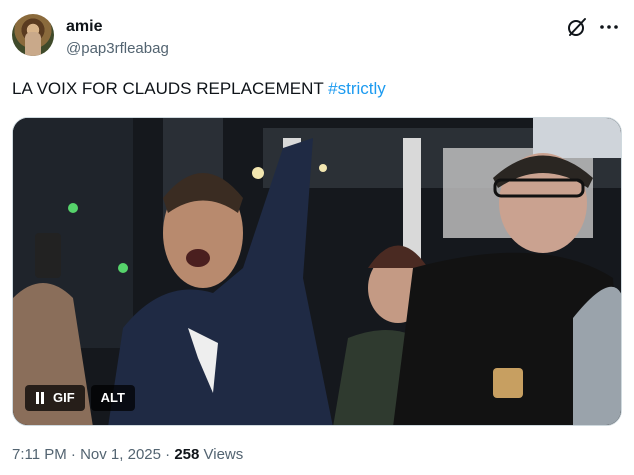 The height and width of the screenshot is (475, 634). I want to click on avatar-figure, so click(33, 44).